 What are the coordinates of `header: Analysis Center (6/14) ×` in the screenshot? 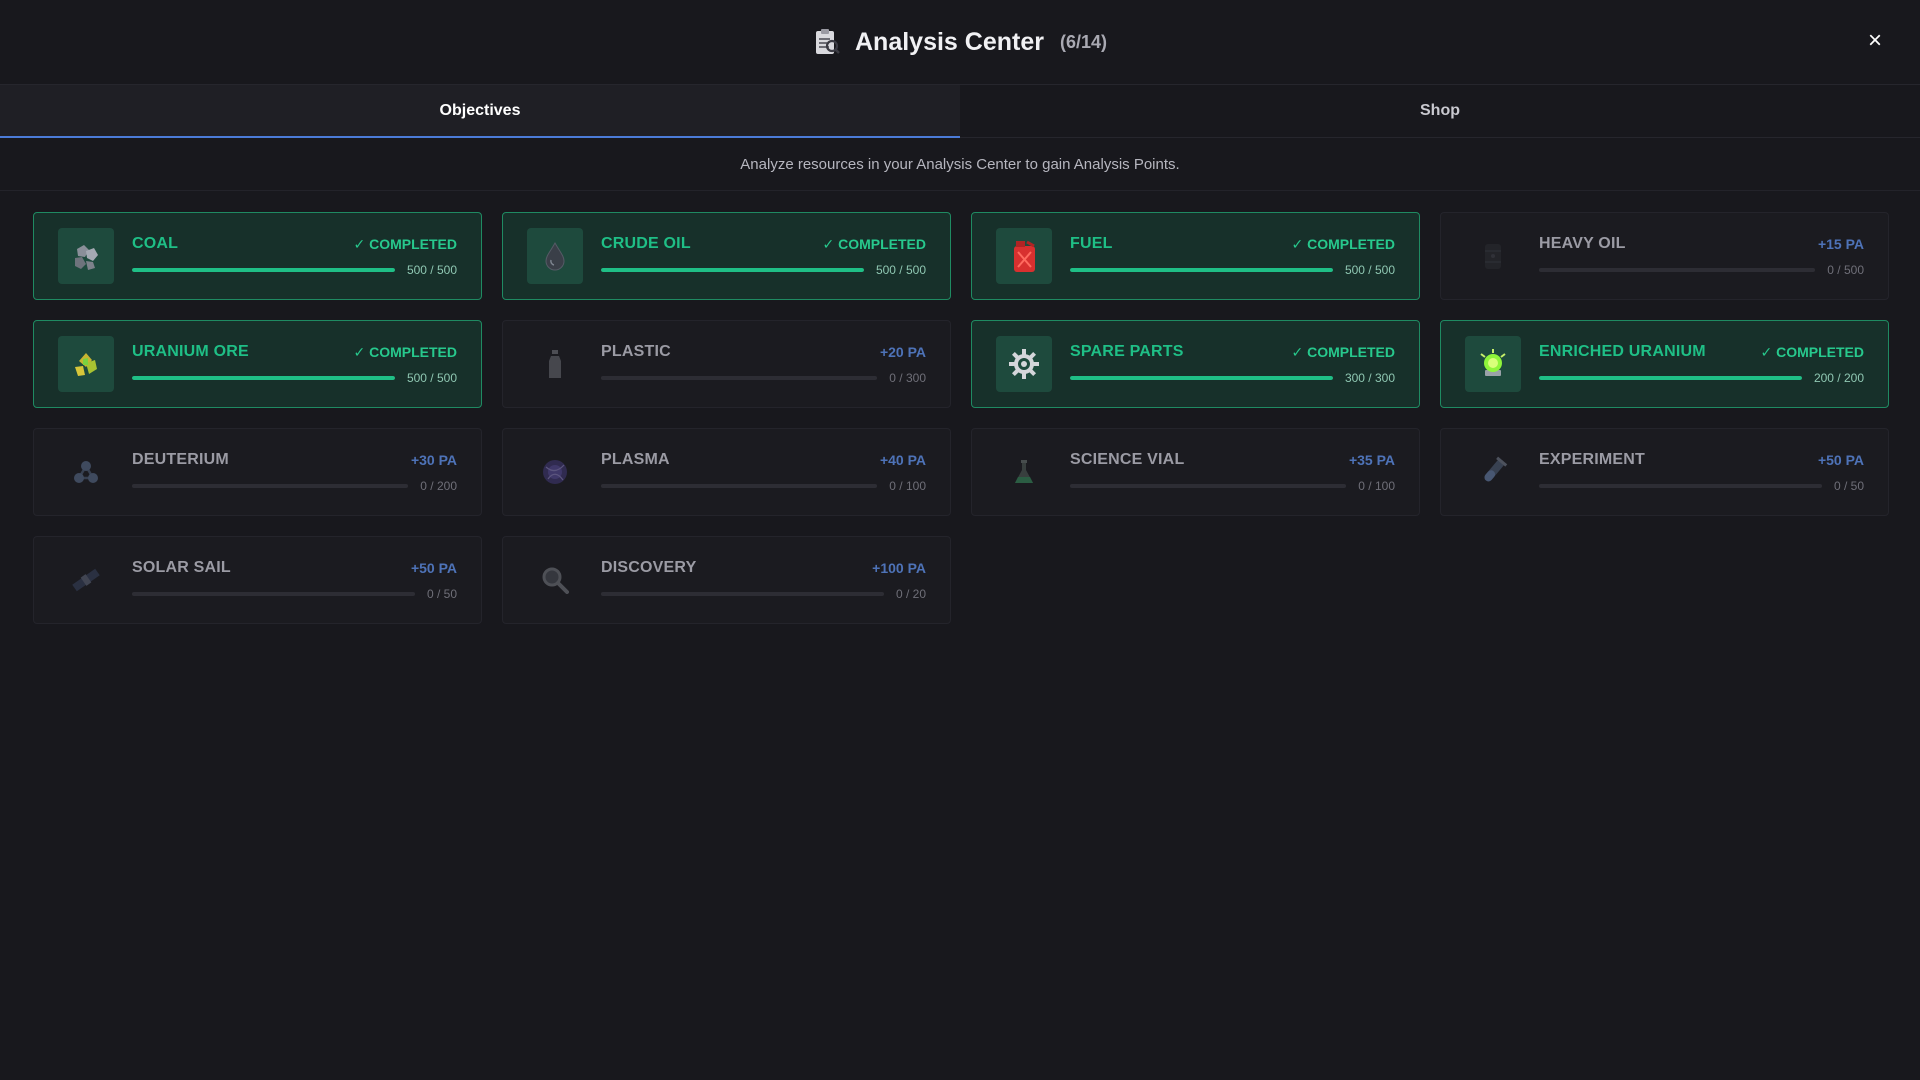 It's located at (960, 42).